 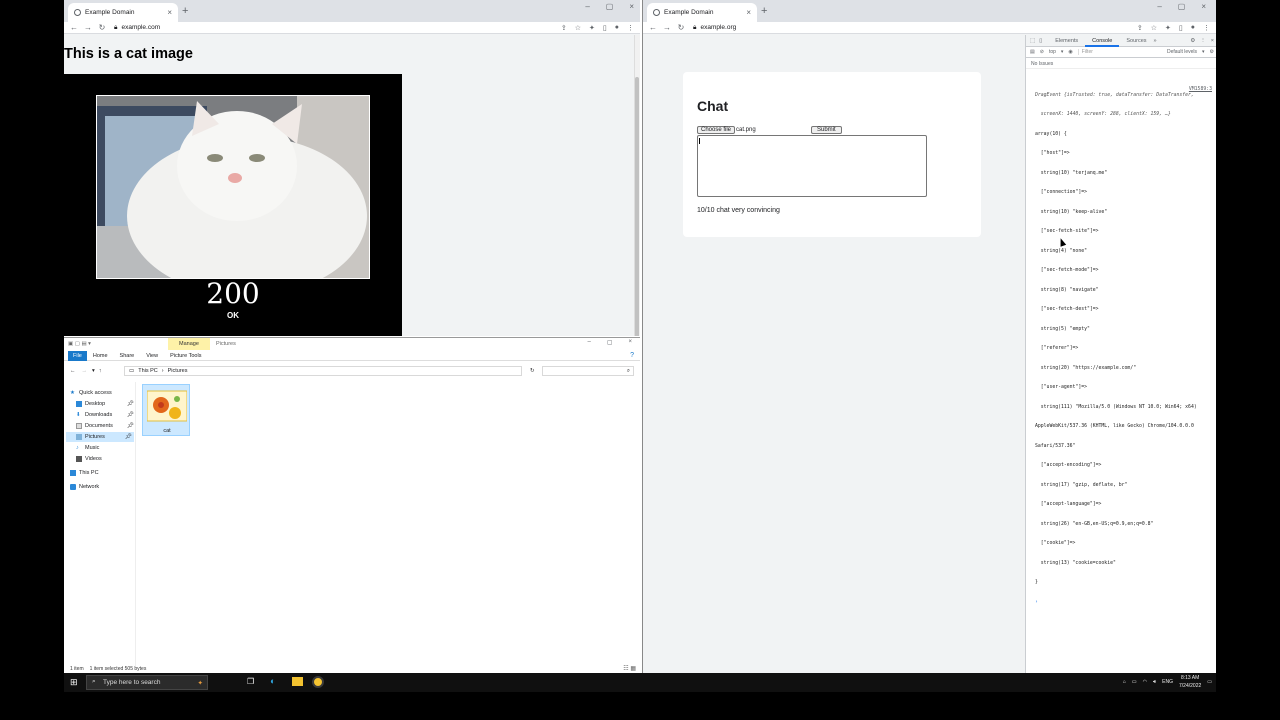 What do you see at coordinates (106, 426) in the screenshot?
I see `nav-documents: Documents 📌︎` at bounding box center [106, 426].